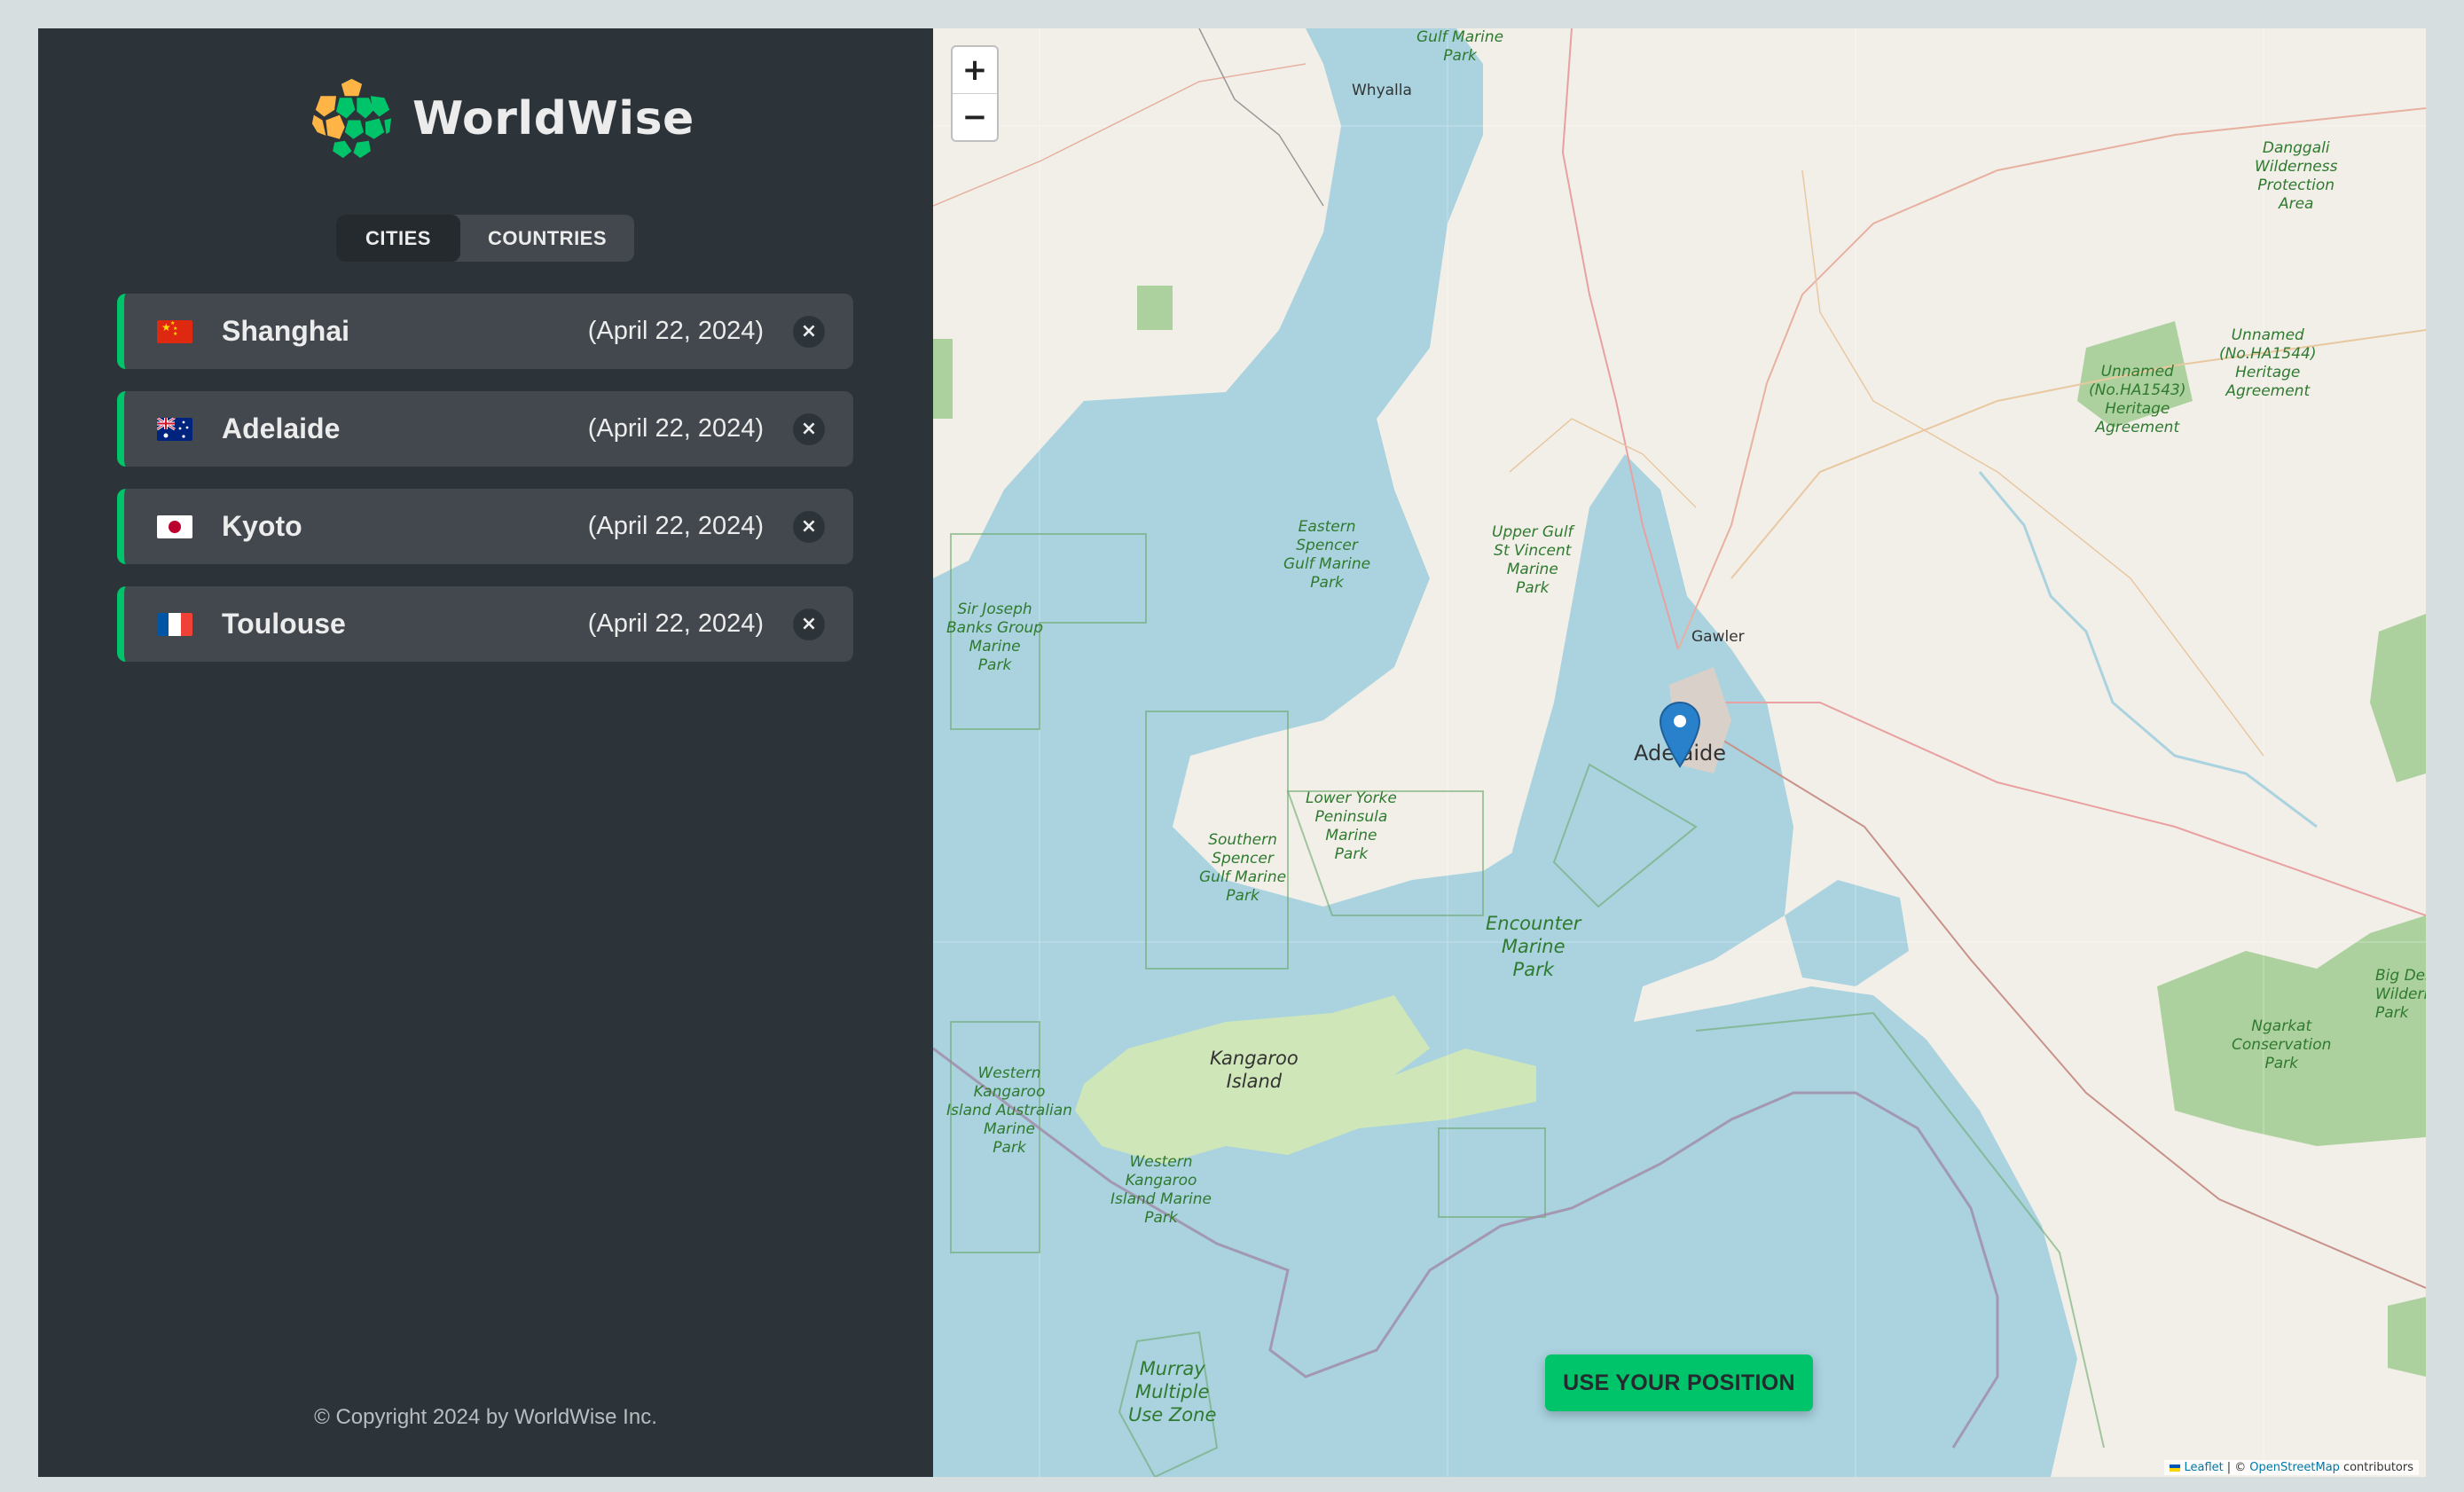 This screenshot has width=2464, height=1492. I want to click on tab-countries: COUNTRIES, so click(547, 239).